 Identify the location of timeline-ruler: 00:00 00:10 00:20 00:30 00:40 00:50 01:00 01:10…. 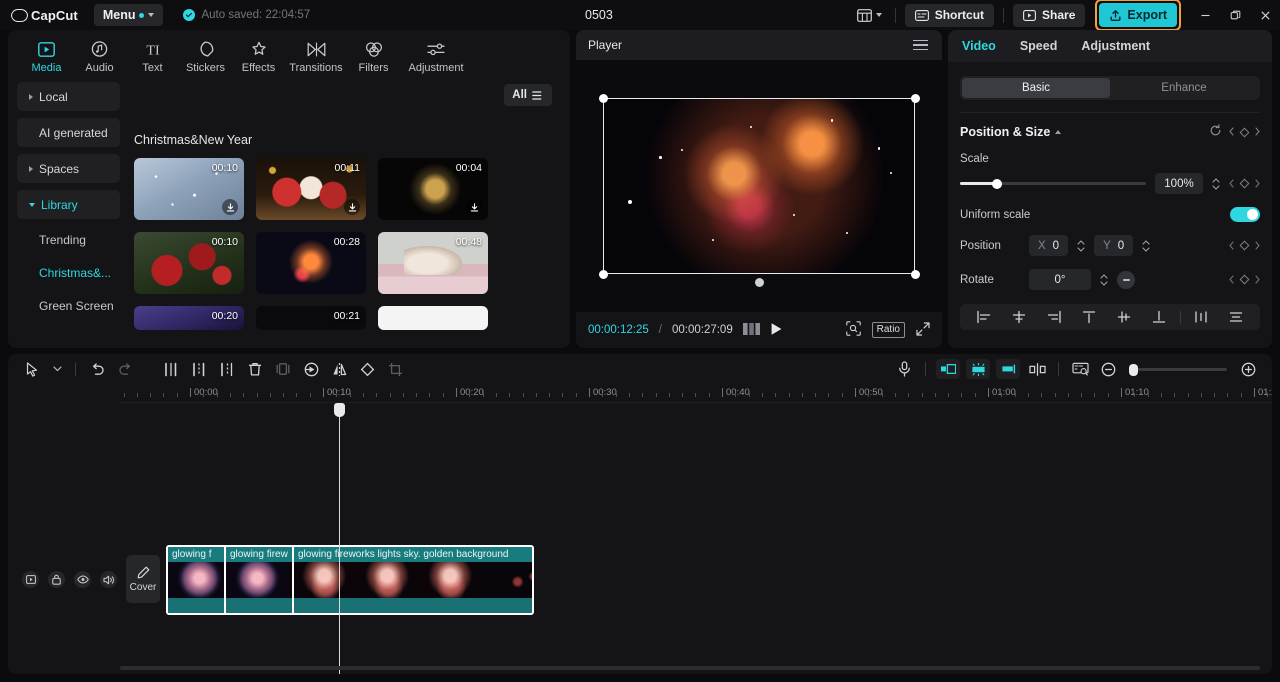
(640, 393).